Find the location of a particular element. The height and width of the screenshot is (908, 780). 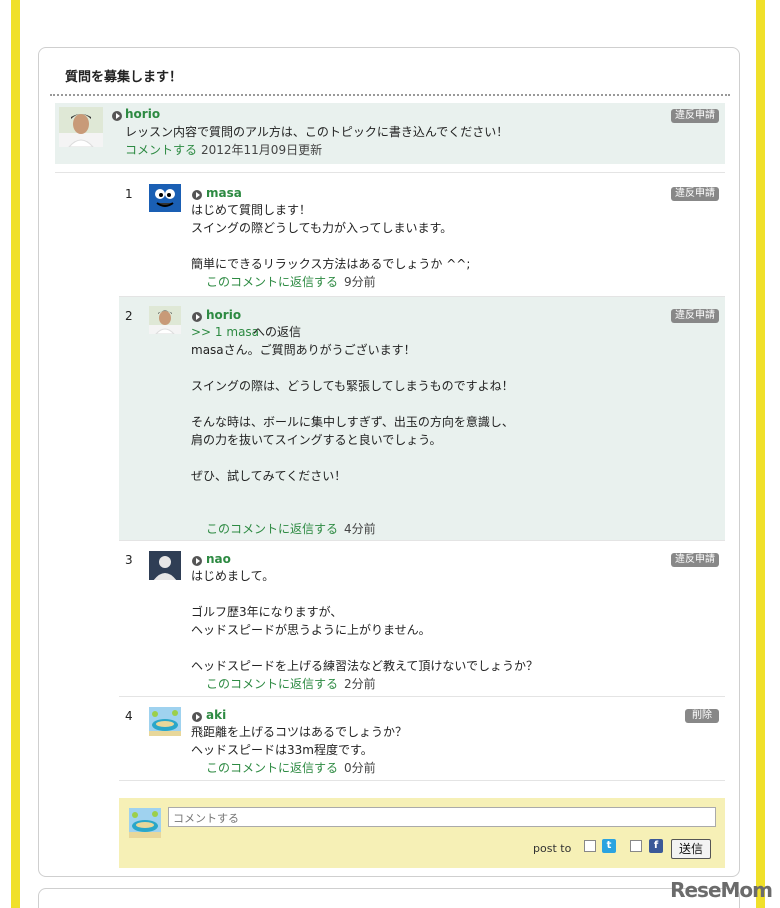

right-border is located at coordinates (760, 454).